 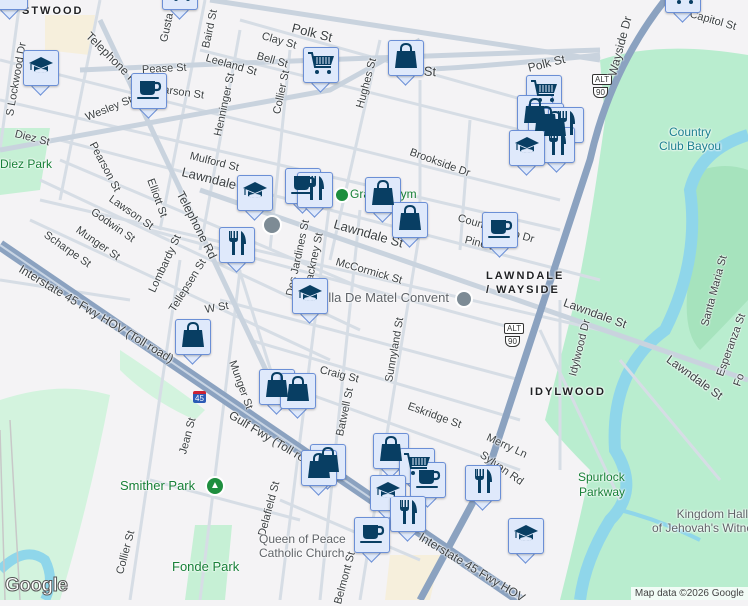 I want to click on i45-shield: 45, so click(x=199, y=397).